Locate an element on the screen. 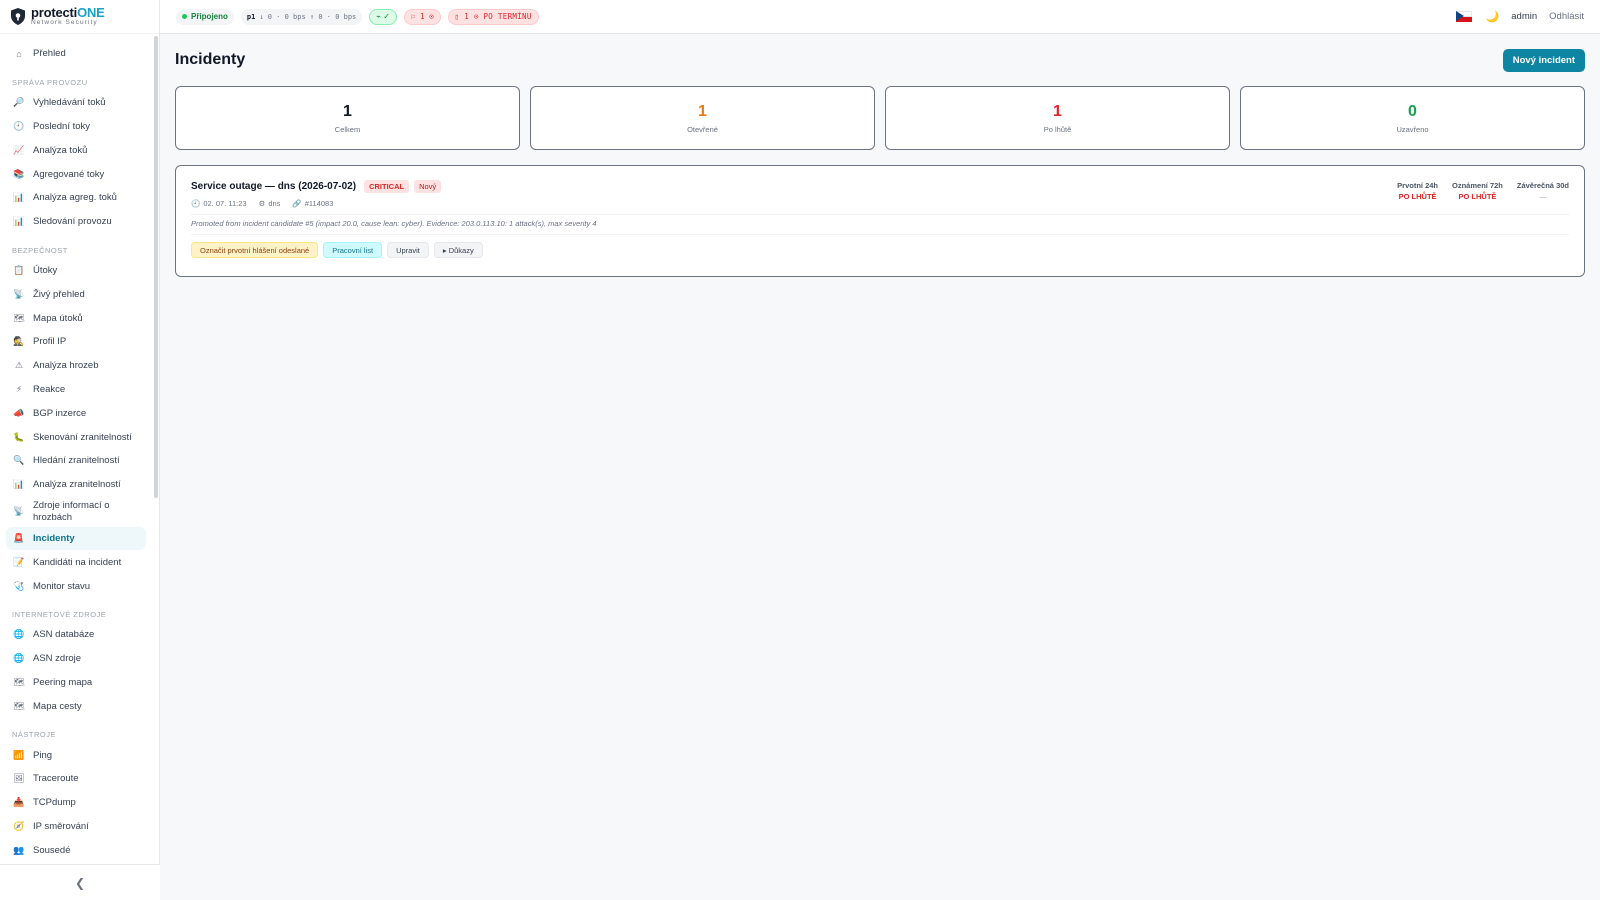 The image size is (1600, 900). sidebar-item-label: Analýza hrozeb is located at coordinates (66, 366).